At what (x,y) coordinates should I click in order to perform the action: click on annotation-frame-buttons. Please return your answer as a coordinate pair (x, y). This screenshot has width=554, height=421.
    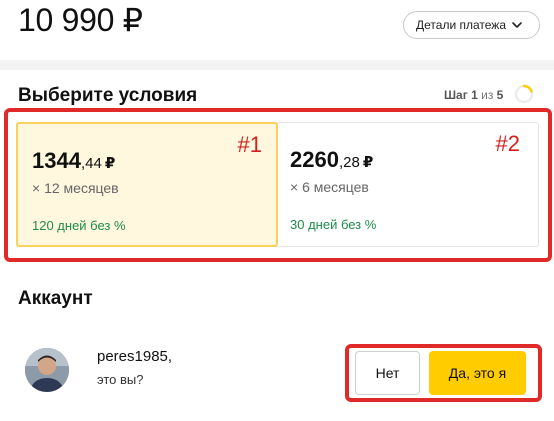
    Looking at the image, I should click on (443, 373).